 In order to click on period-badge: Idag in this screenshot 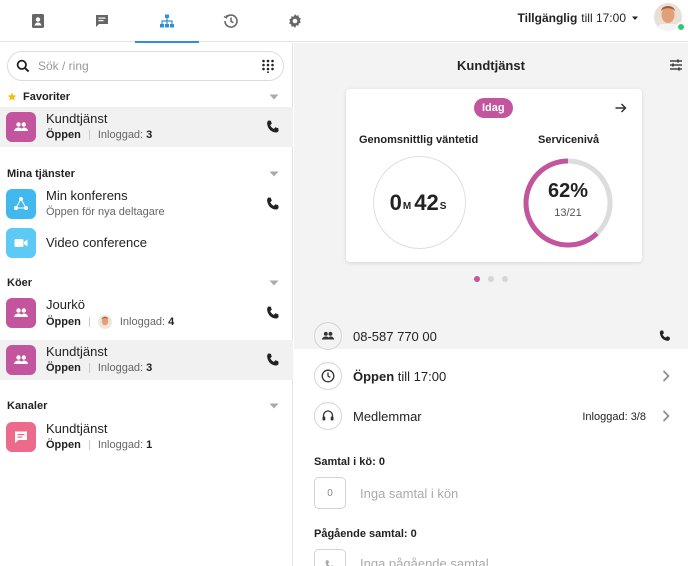, I will do `click(493, 108)`.